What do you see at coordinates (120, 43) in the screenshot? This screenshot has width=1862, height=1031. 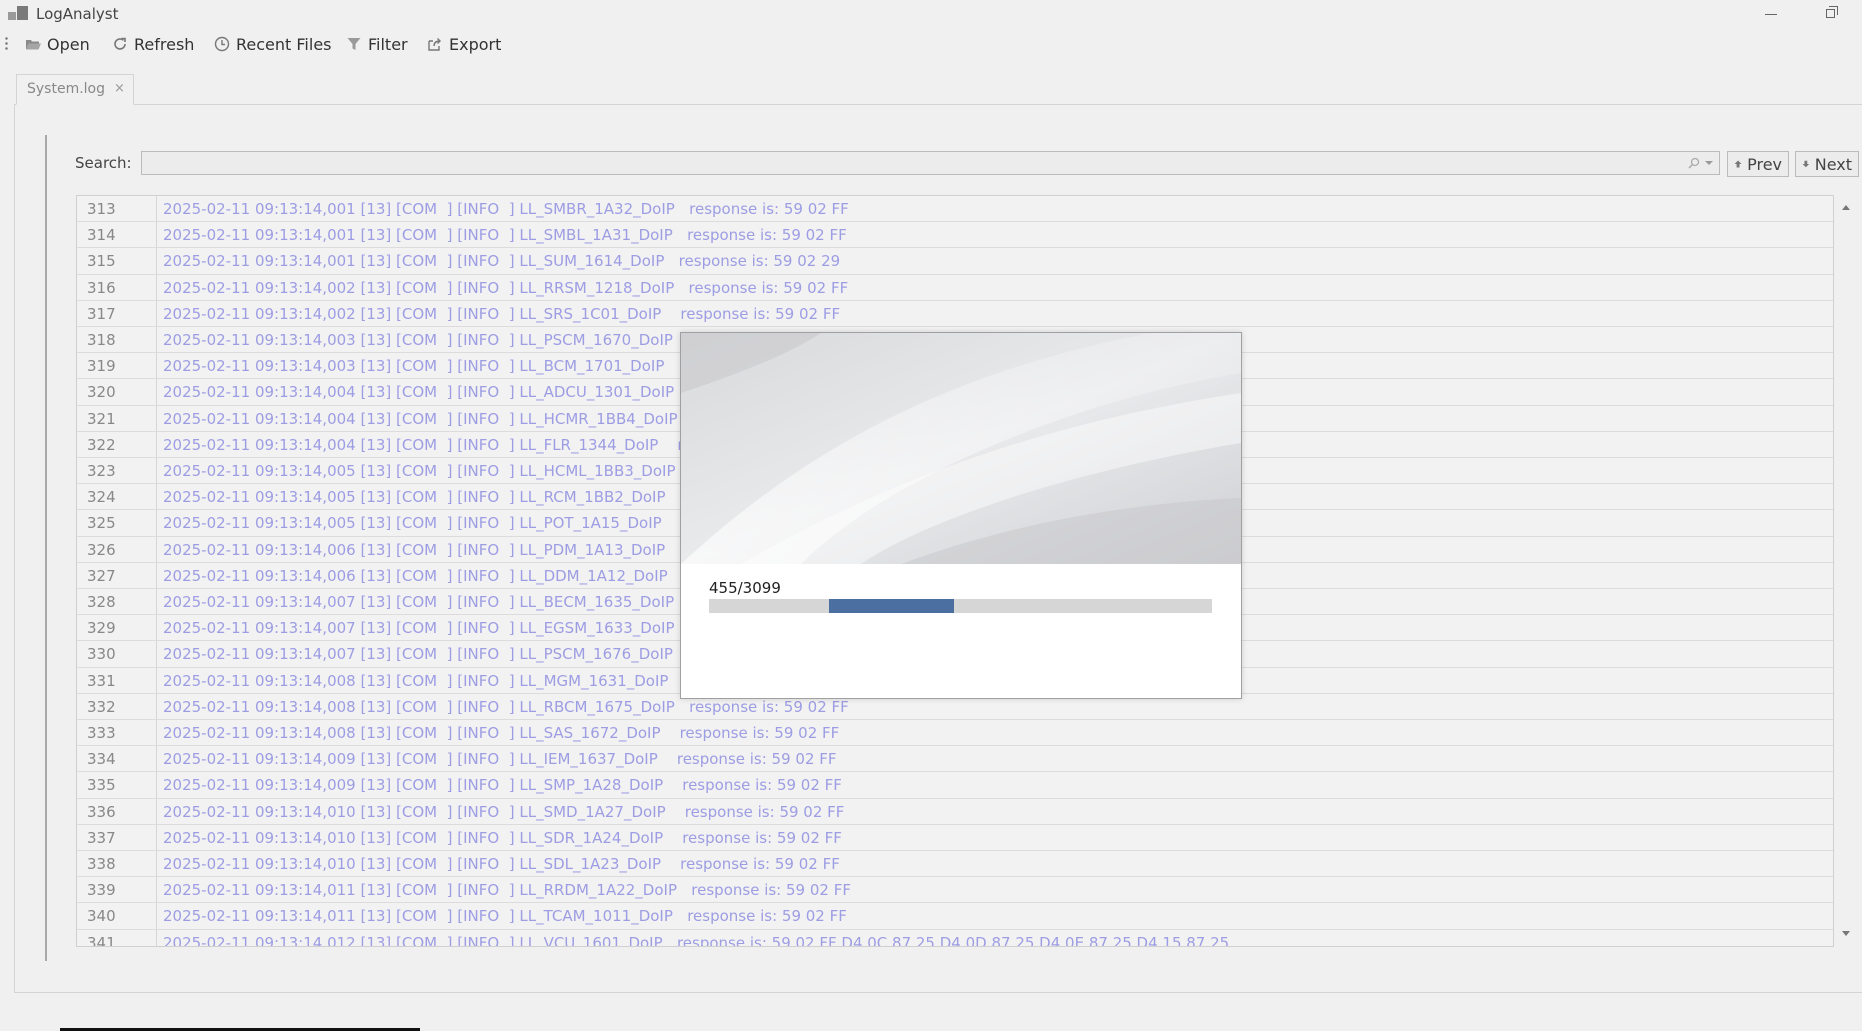 I see `refresh-icon` at bounding box center [120, 43].